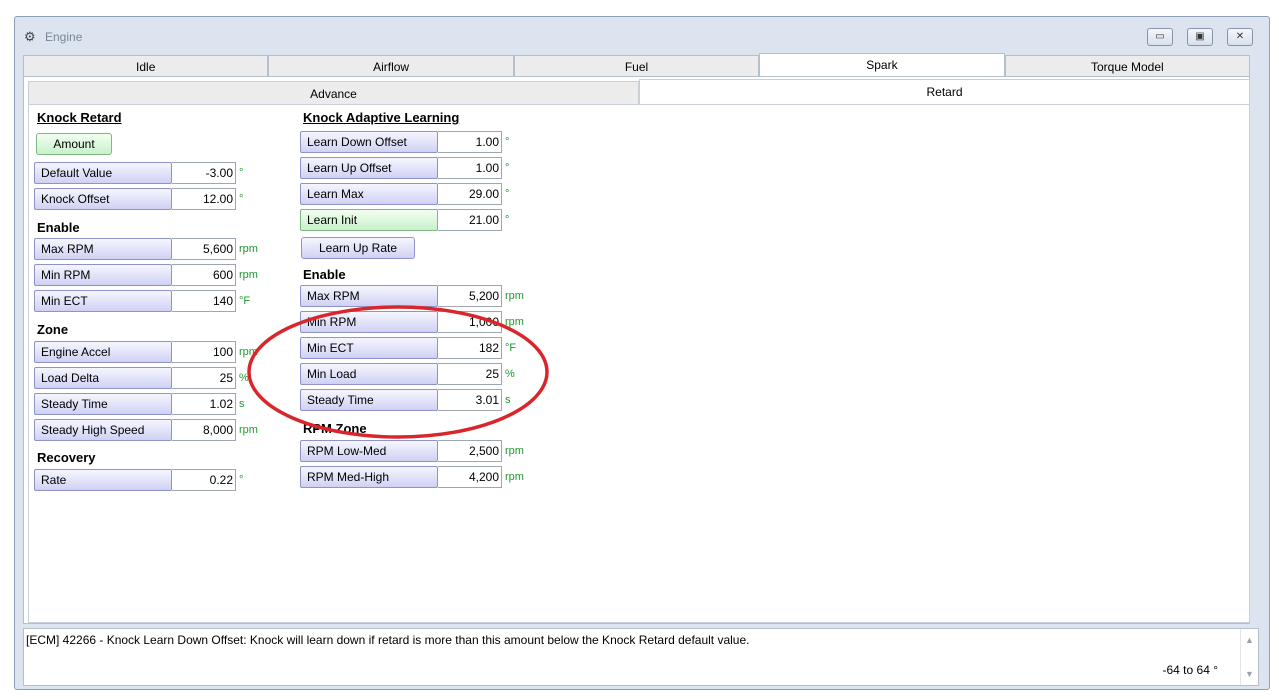 Image resolution: width=1279 pixels, height=699 pixels. I want to click on field-value: 3.01, so click(470, 400).